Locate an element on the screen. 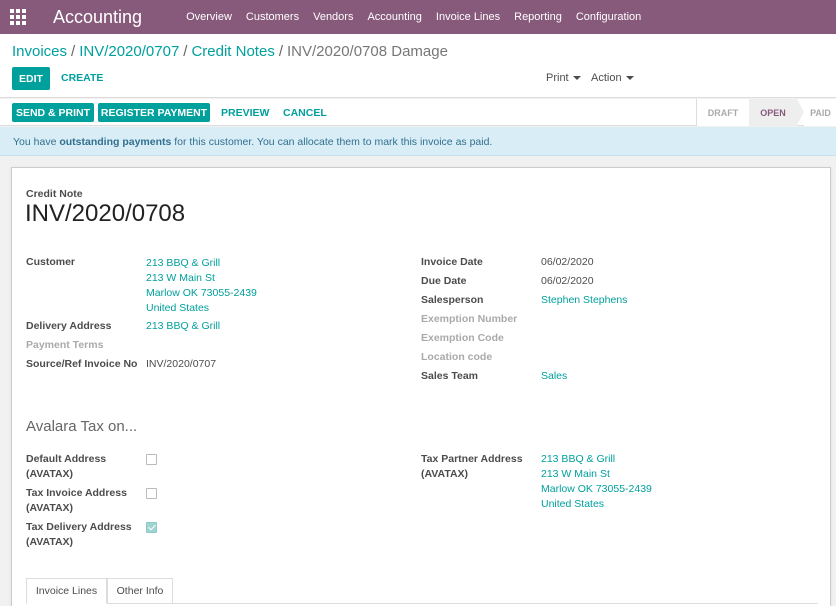  print-dropdown: Print is located at coordinates (563, 78).